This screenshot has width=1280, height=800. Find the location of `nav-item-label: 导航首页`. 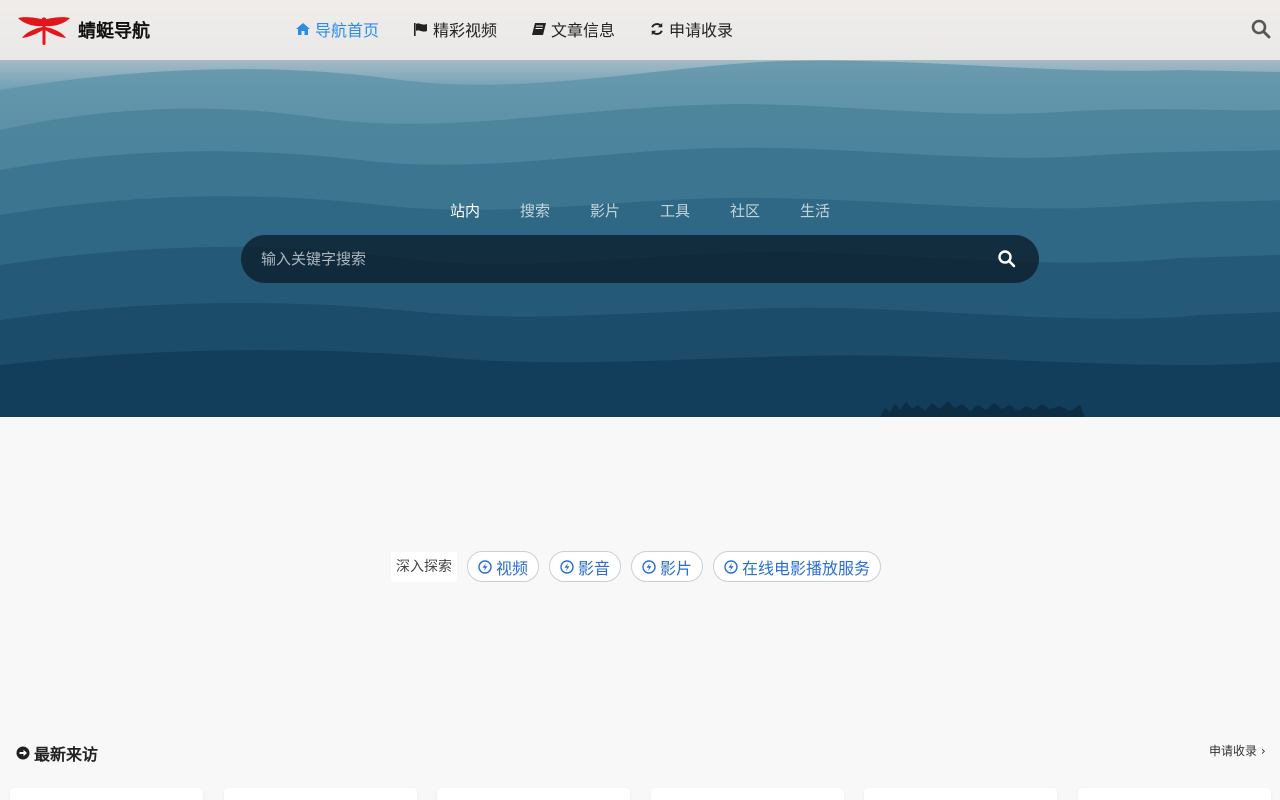

nav-item-label: 导航首页 is located at coordinates (347, 30).